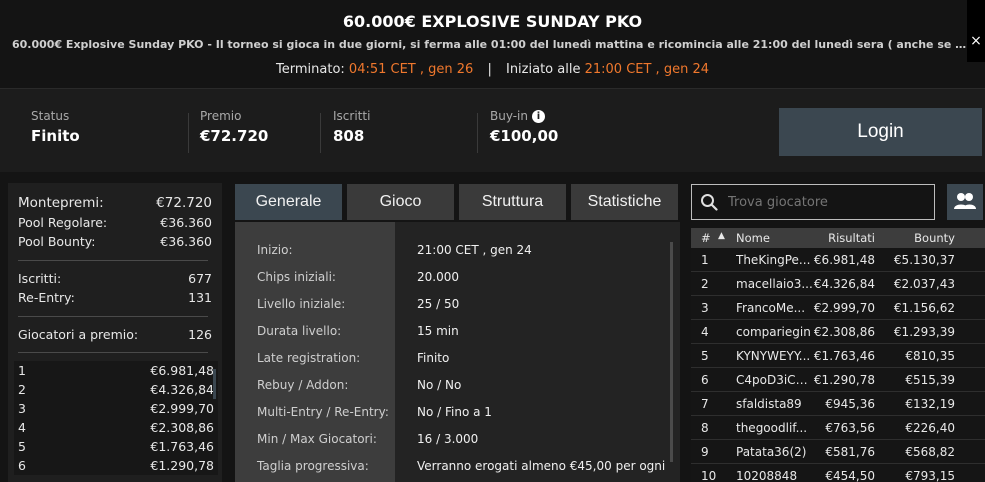 The height and width of the screenshot is (482, 985). I want to click on prize-row: 5 €1.763,46, so click(116, 446).